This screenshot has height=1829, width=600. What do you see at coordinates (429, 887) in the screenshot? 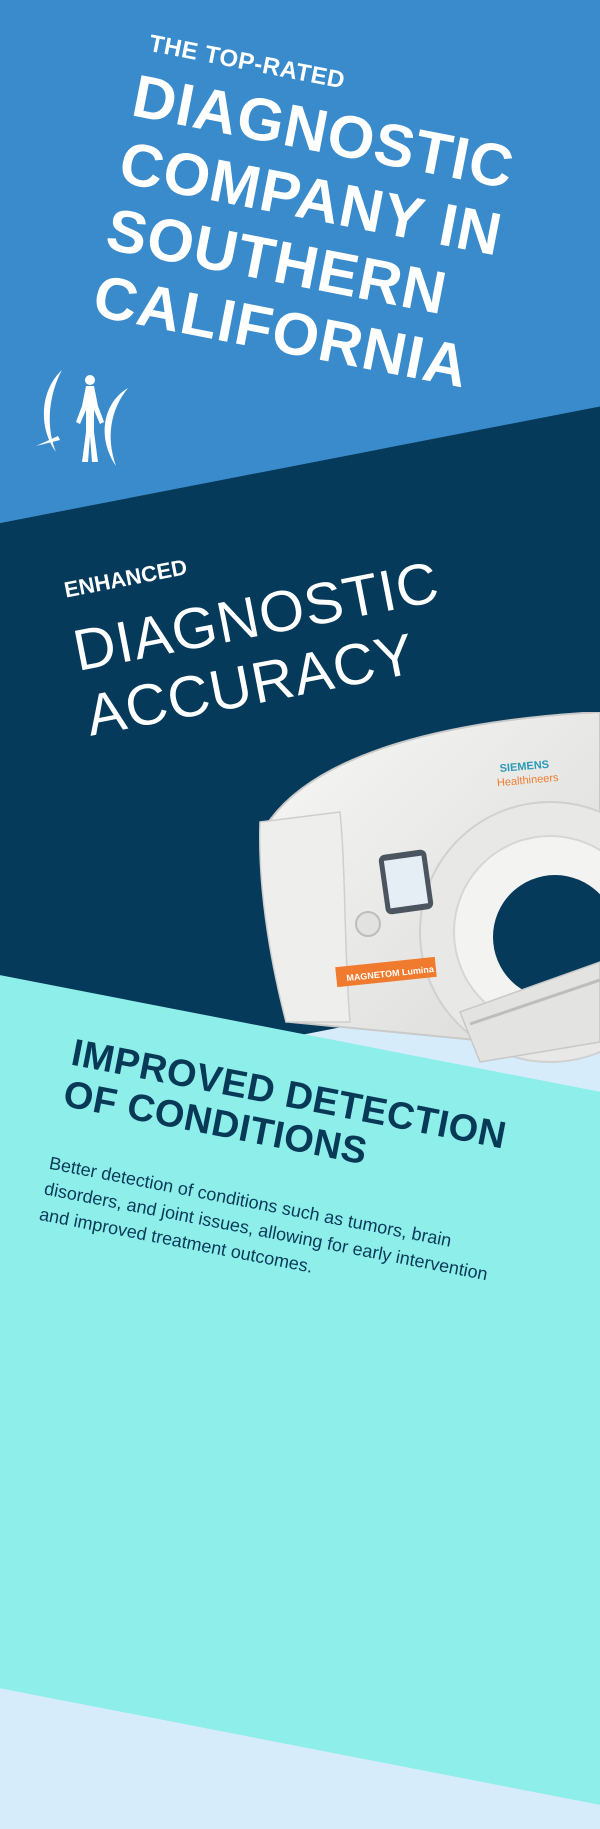
I see `mri-scanner-image: MAGNETOM Lumina SIEMENS Healthineers` at bounding box center [429, 887].